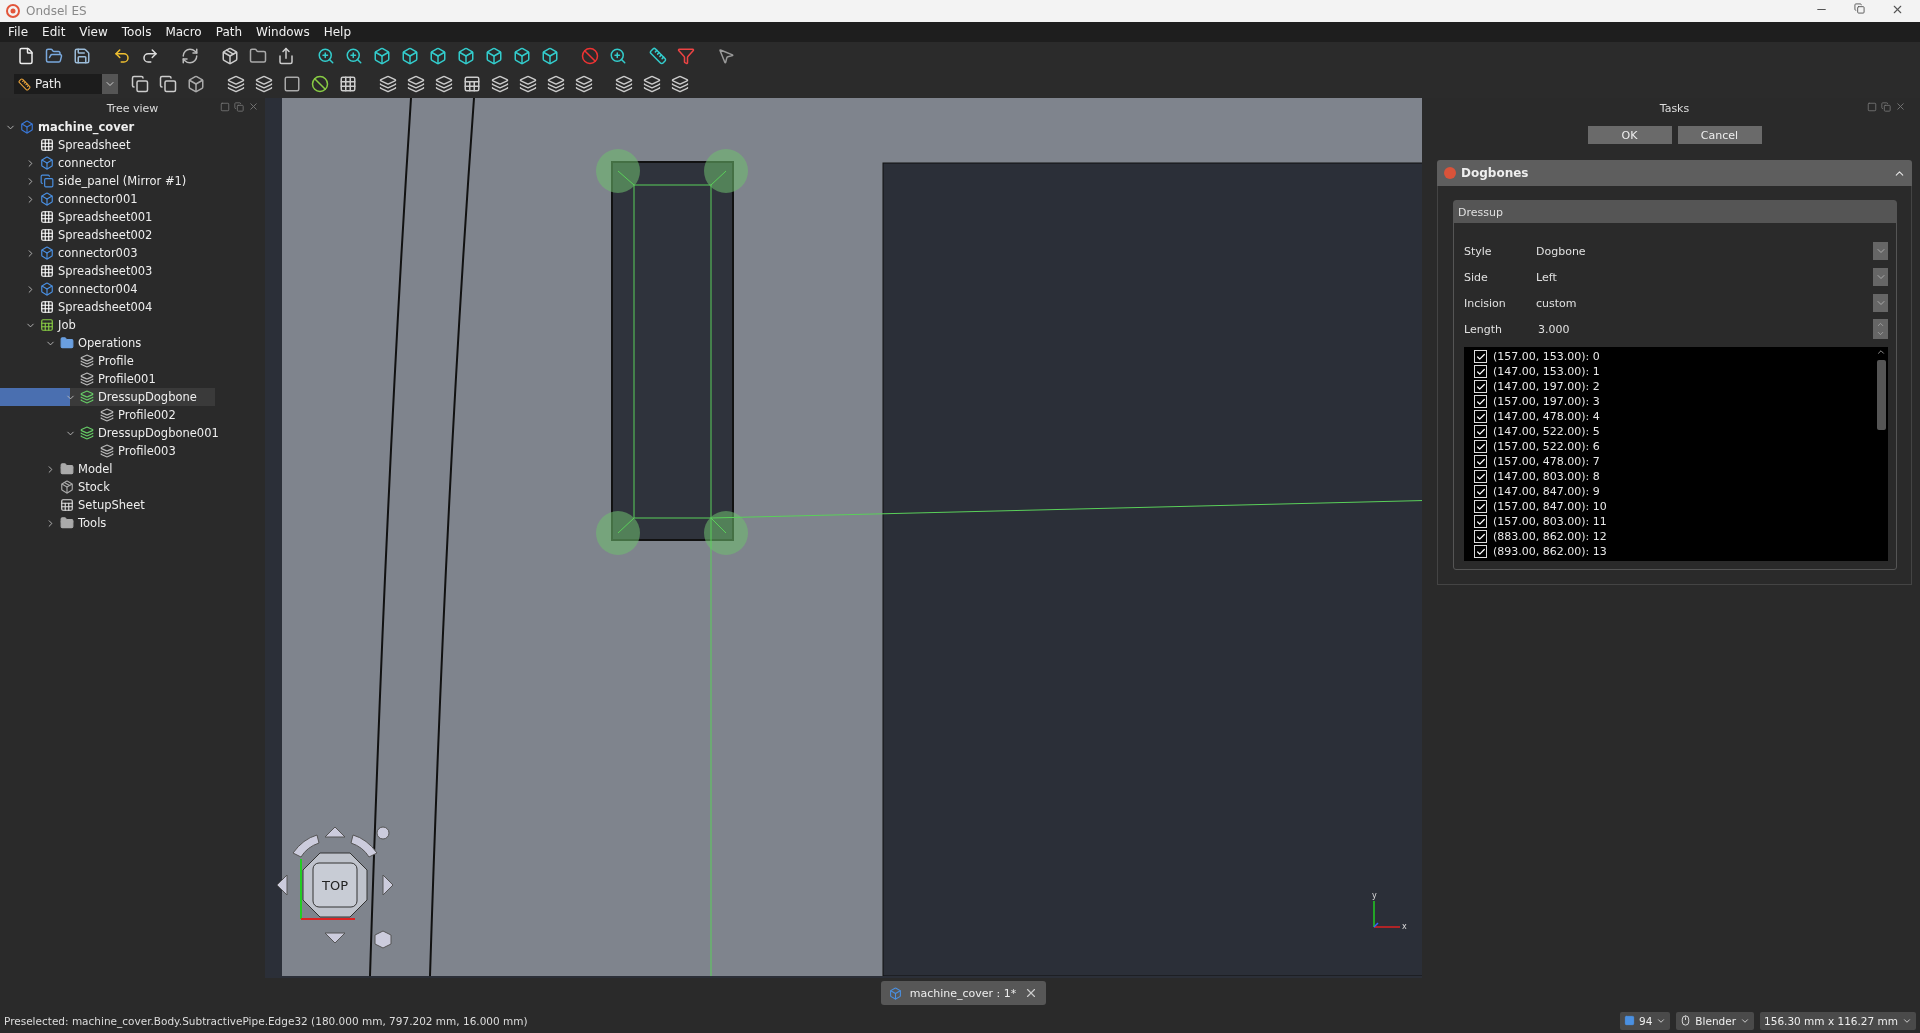  Describe the element at coordinates (132, 487) in the screenshot. I see `tree-item: Stock` at that location.